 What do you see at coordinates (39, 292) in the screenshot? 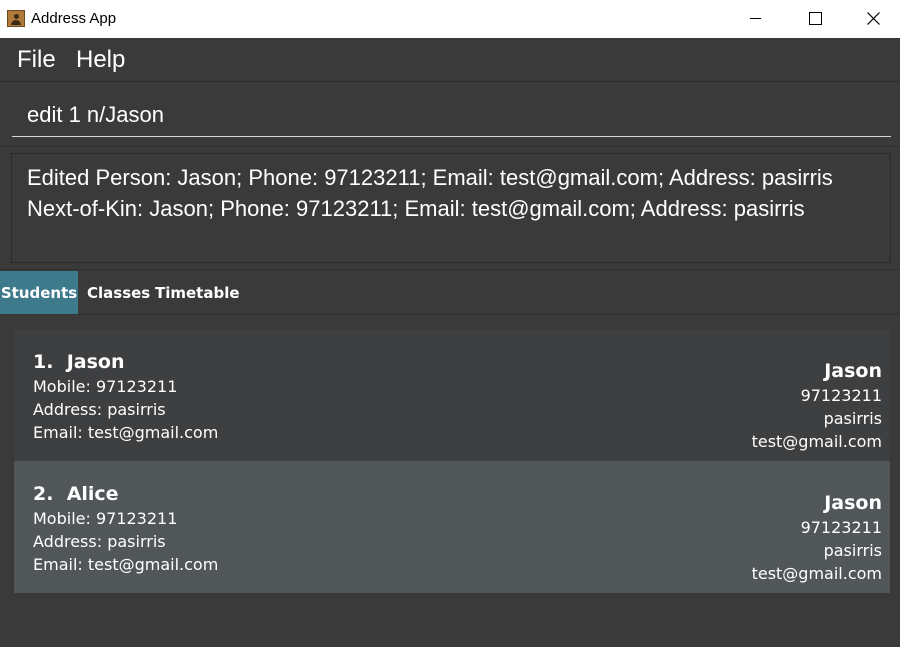
I see `tab-students: Students` at bounding box center [39, 292].